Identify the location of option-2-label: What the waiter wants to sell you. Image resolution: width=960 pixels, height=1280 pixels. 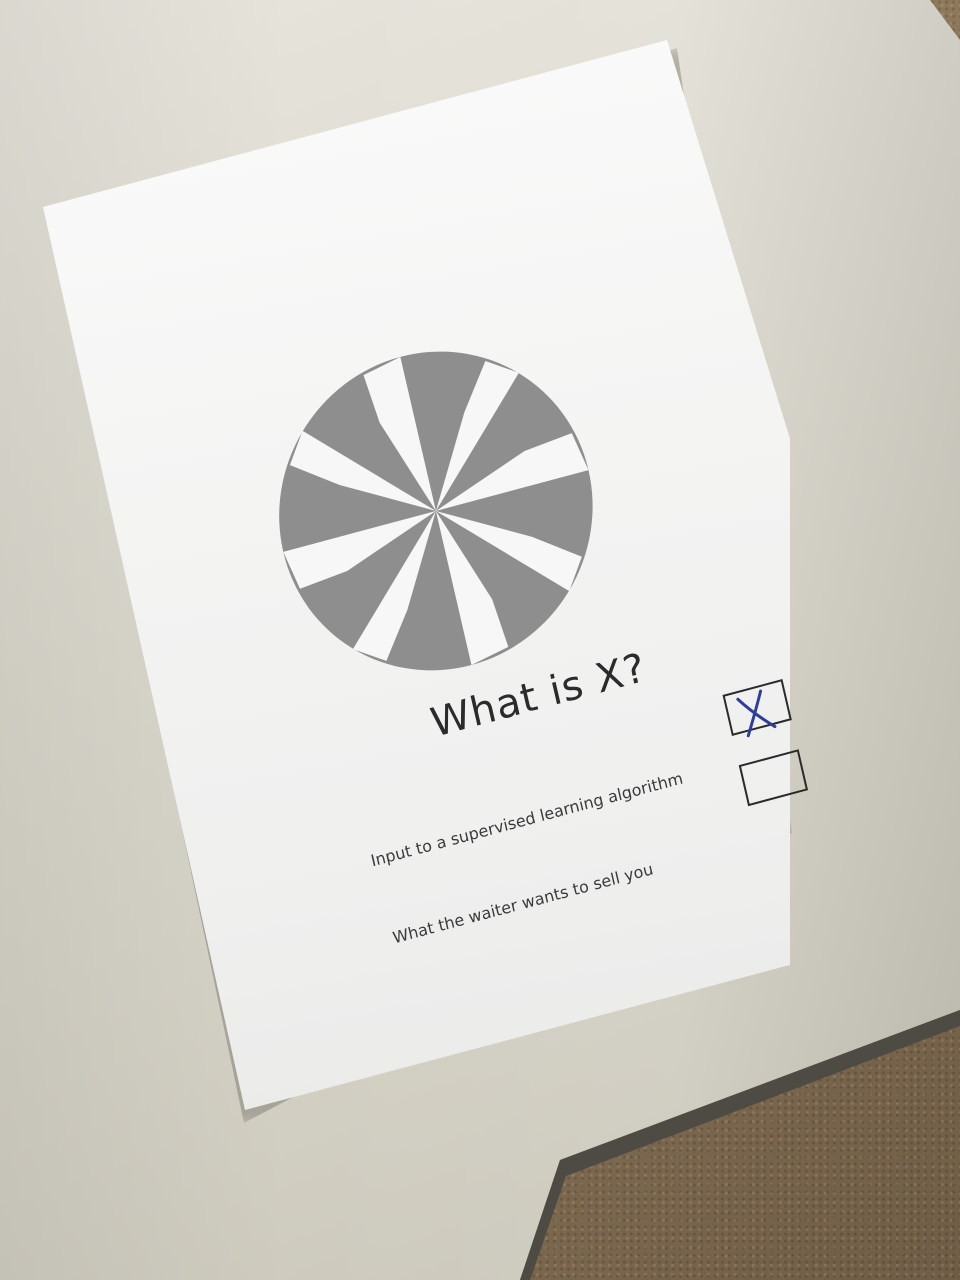
(522, 903).